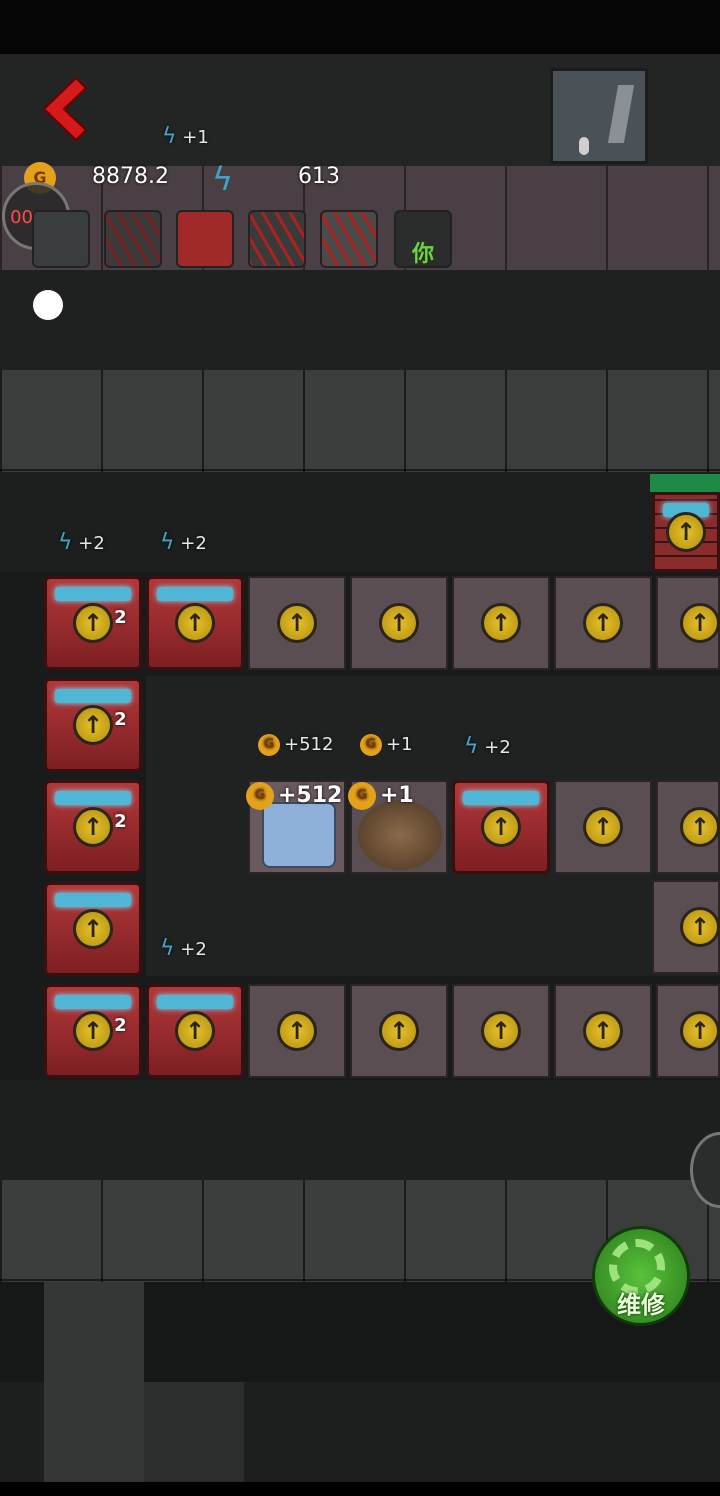  I want to click on repair-button: 维修, so click(641, 1276).